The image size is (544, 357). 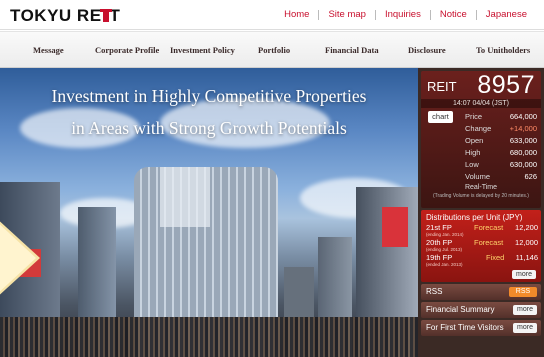 What do you see at coordinates (523, 116) in the screenshot?
I see `stock-value: 664,000` at bounding box center [523, 116].